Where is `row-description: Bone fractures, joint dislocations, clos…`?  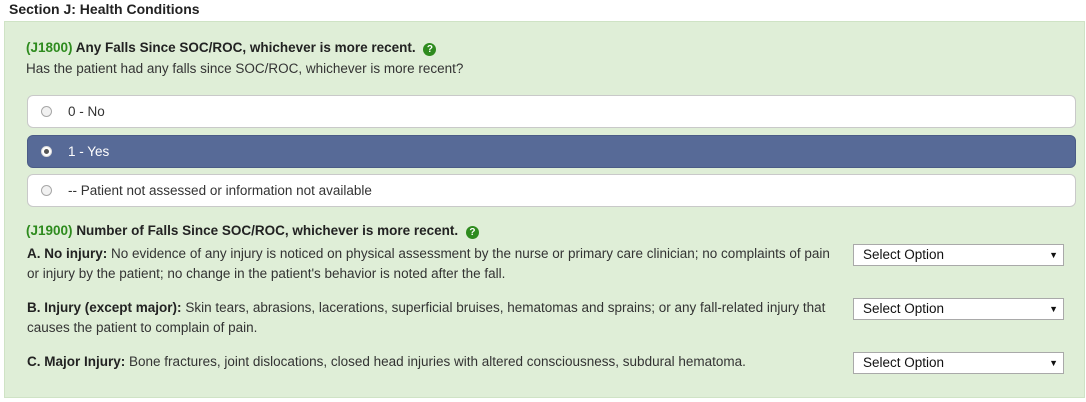 row-description: Bone fractures, joint dislocations, clos… is located at coordinates (437, 361).